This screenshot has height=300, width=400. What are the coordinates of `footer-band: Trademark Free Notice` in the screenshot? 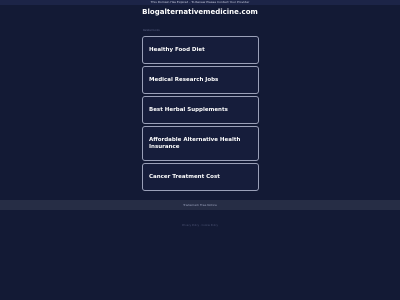 It's located at (200, 205).